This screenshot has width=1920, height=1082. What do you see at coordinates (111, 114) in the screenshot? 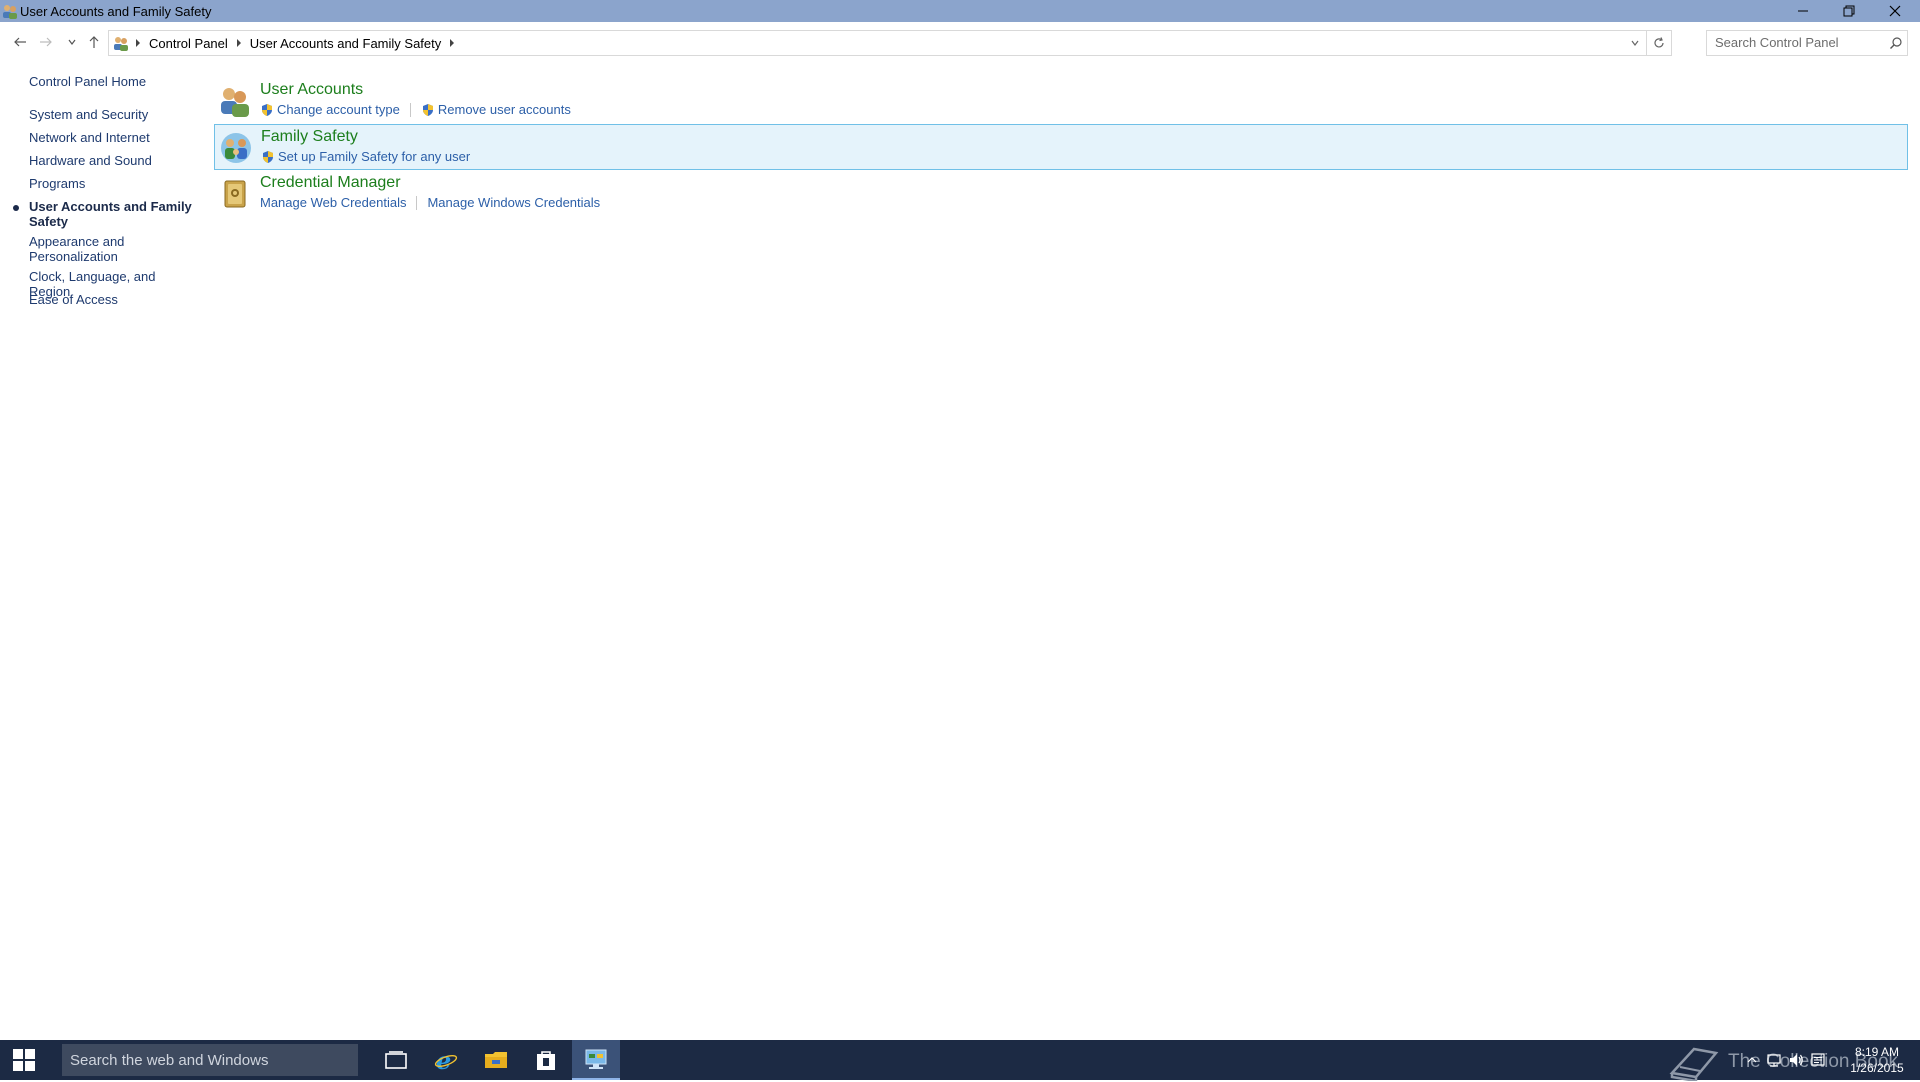
I see `sidebar-item-system-security: System and Security` at bounding box center [111, 114].